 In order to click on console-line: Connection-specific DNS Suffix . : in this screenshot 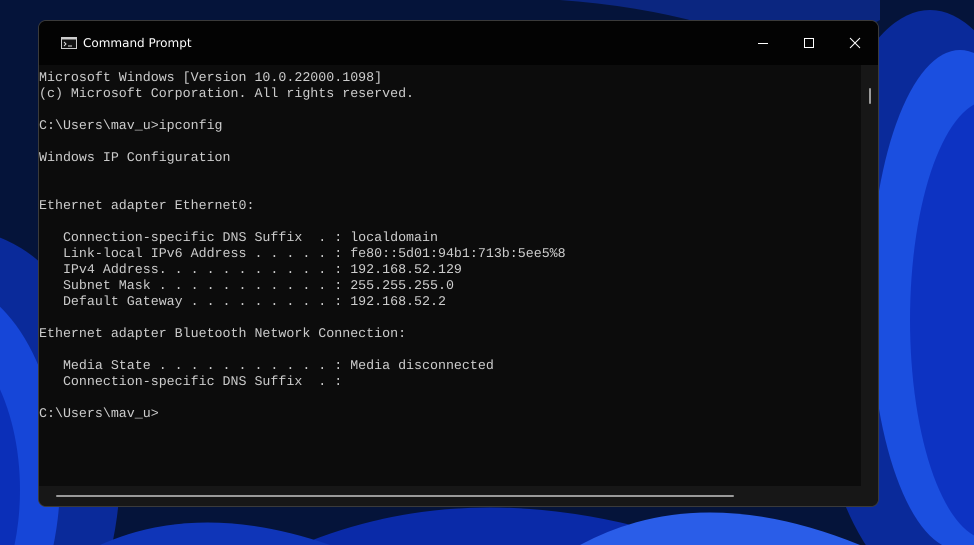, I will do `click(202, 382)`.